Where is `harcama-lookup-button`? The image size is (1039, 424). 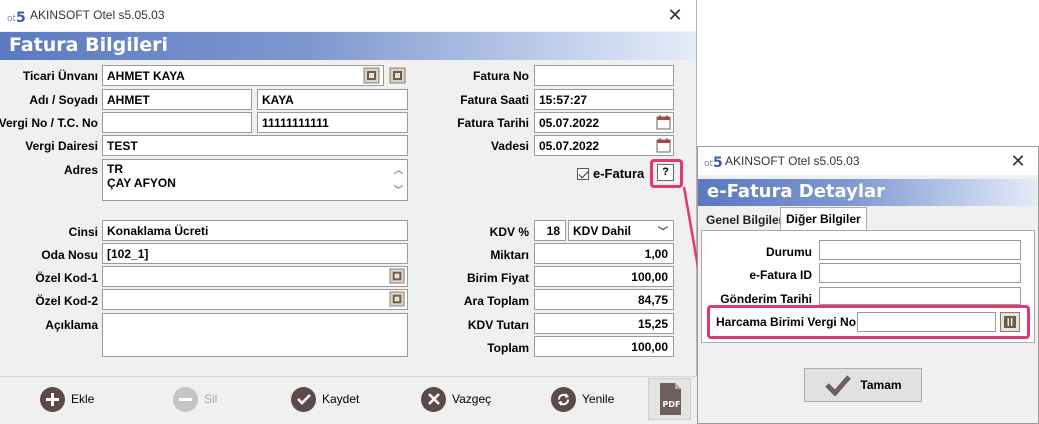
harcama-lookup-button is located at coordinates (1010, 322).